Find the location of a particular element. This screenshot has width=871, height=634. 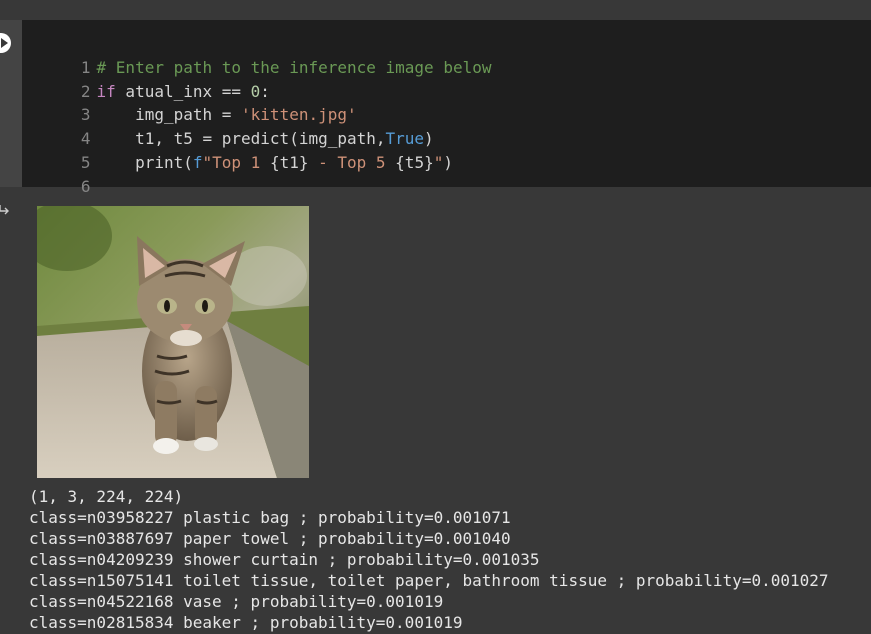

fstring-part: " is located at coordinates (438, 162).